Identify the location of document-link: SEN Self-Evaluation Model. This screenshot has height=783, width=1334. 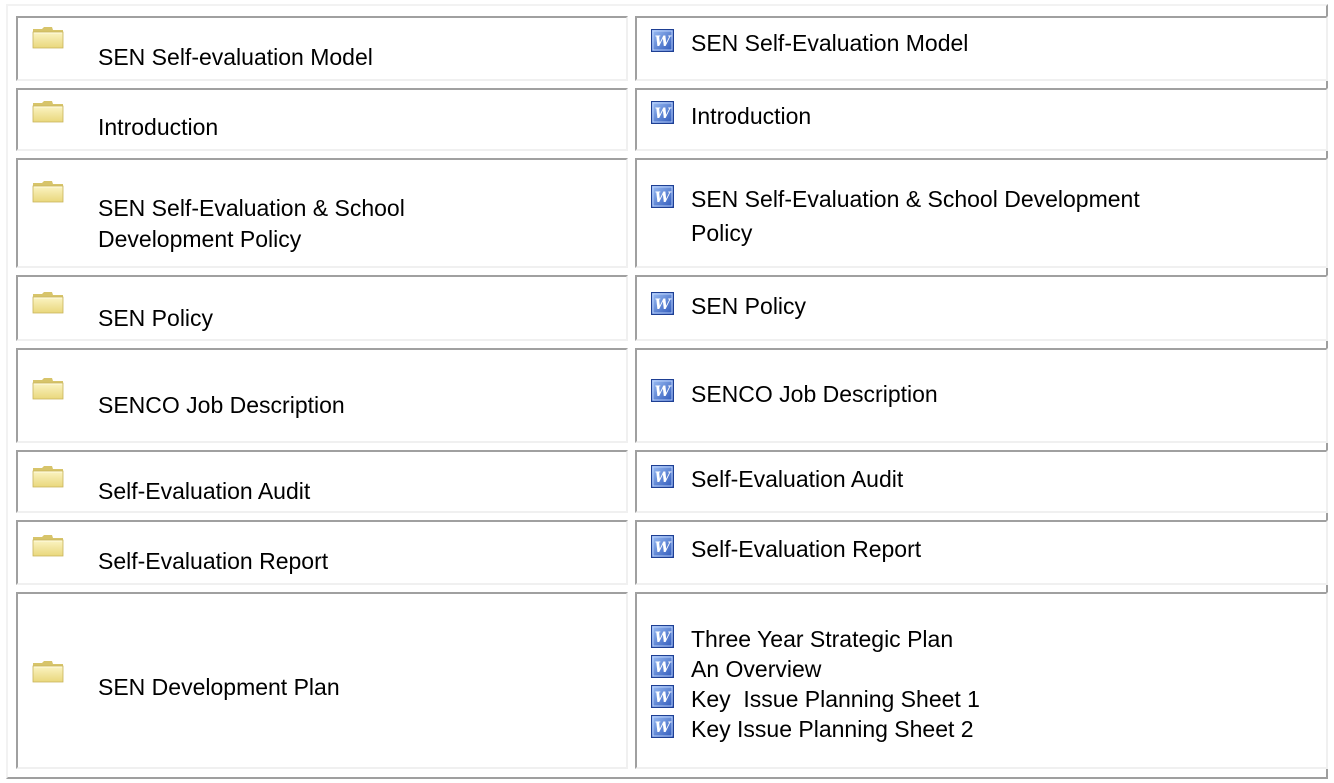
(829, 43).